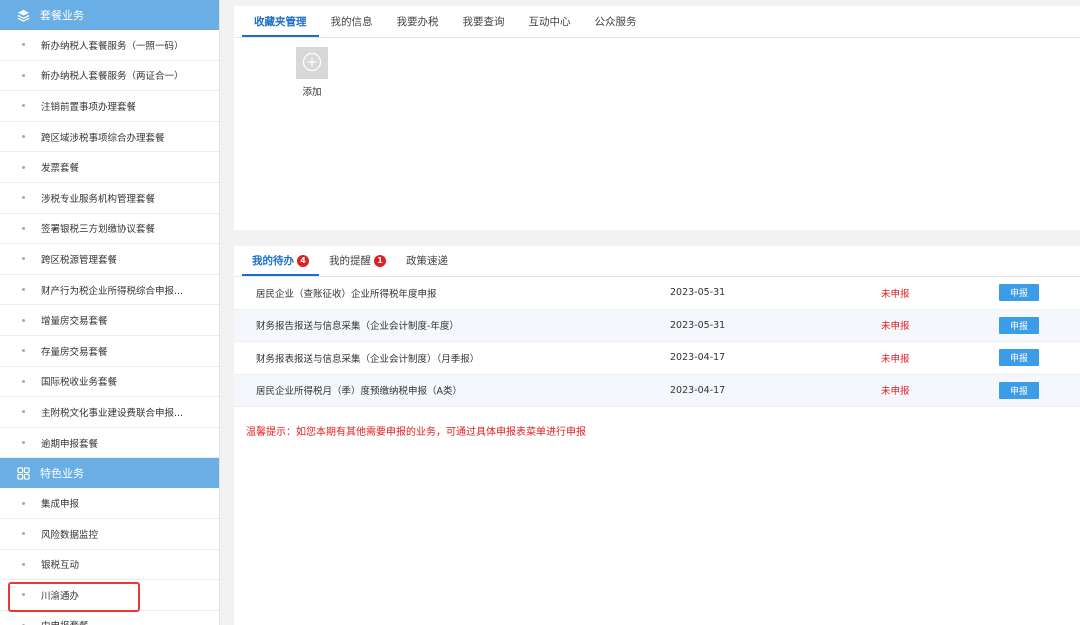 Image resolution: width=1080 pixels, height=625 pixels. Describe the element at coordinates (367, 358) in the screenshot. I see `todo-name: 财务报表报送与信息采集（企业会计制度）（月季报）` at that location.